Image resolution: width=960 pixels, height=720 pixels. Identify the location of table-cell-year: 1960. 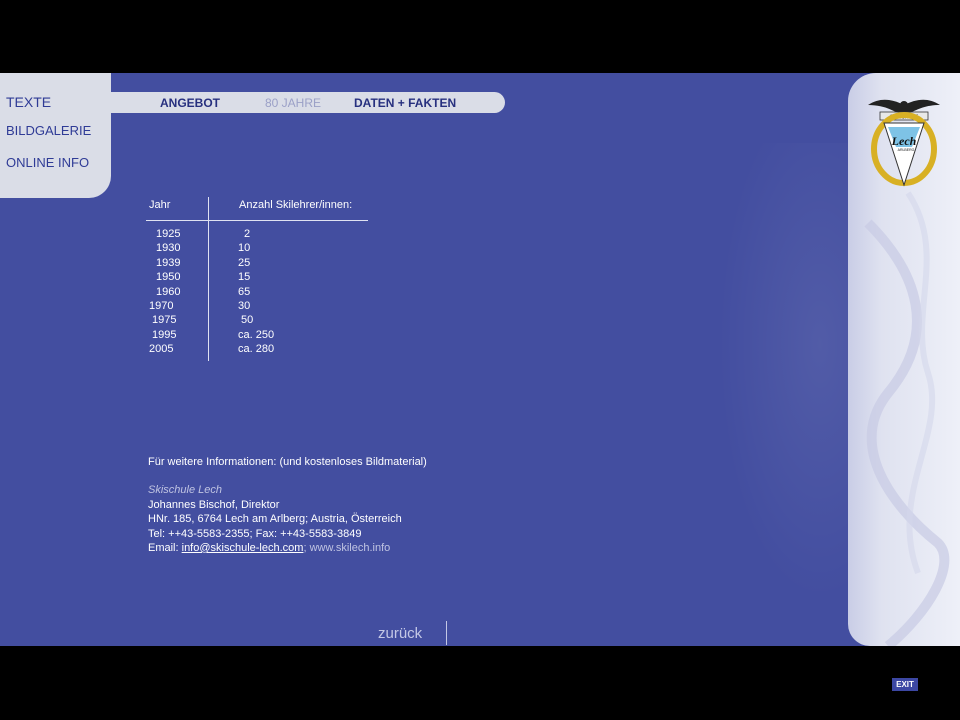
(167, 291).